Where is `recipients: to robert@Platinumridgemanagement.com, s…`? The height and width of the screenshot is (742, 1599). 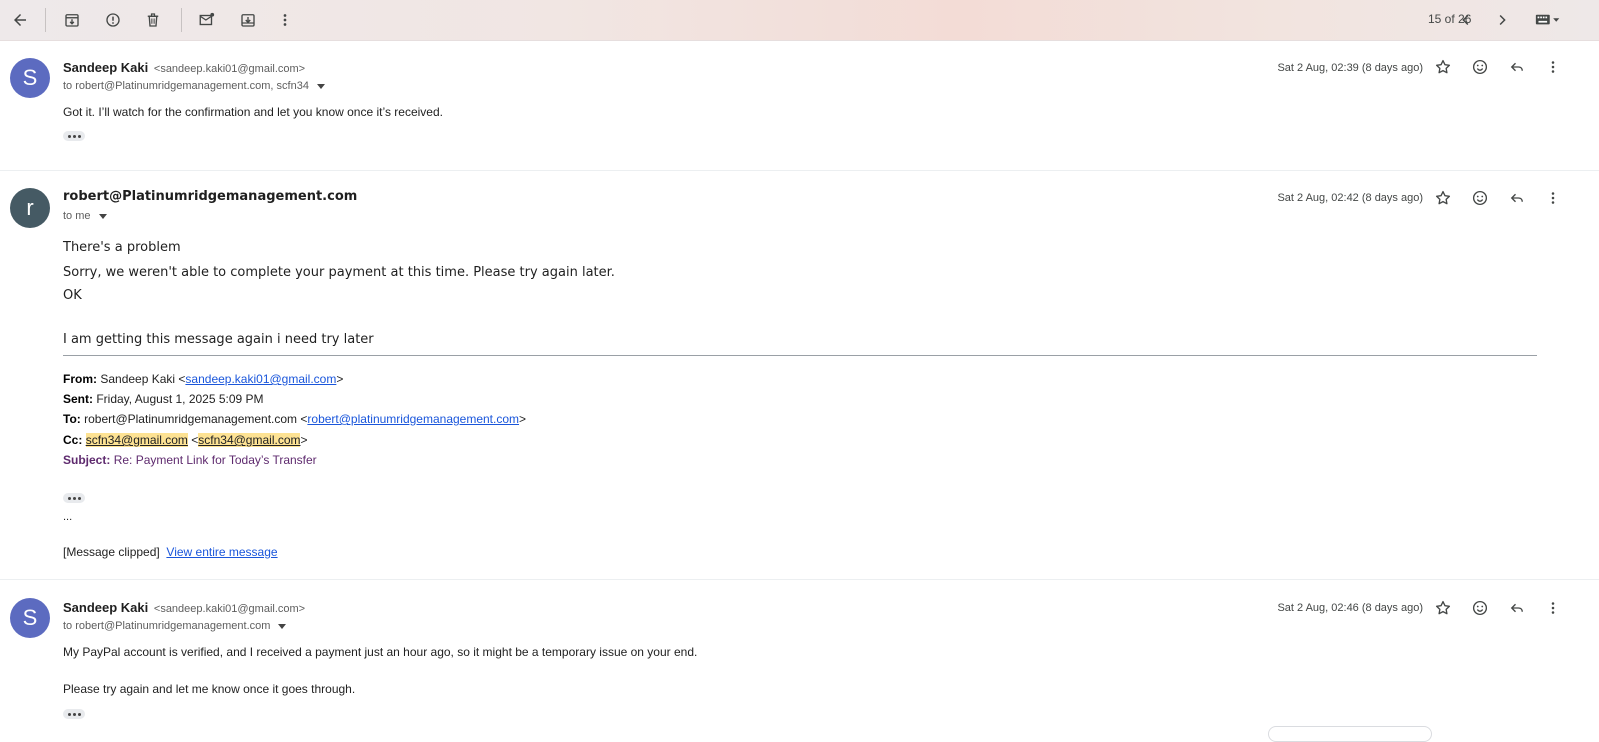 recipients: to robert@Platinumridgemanagement.com, s… is located at coordinates (194, 86).